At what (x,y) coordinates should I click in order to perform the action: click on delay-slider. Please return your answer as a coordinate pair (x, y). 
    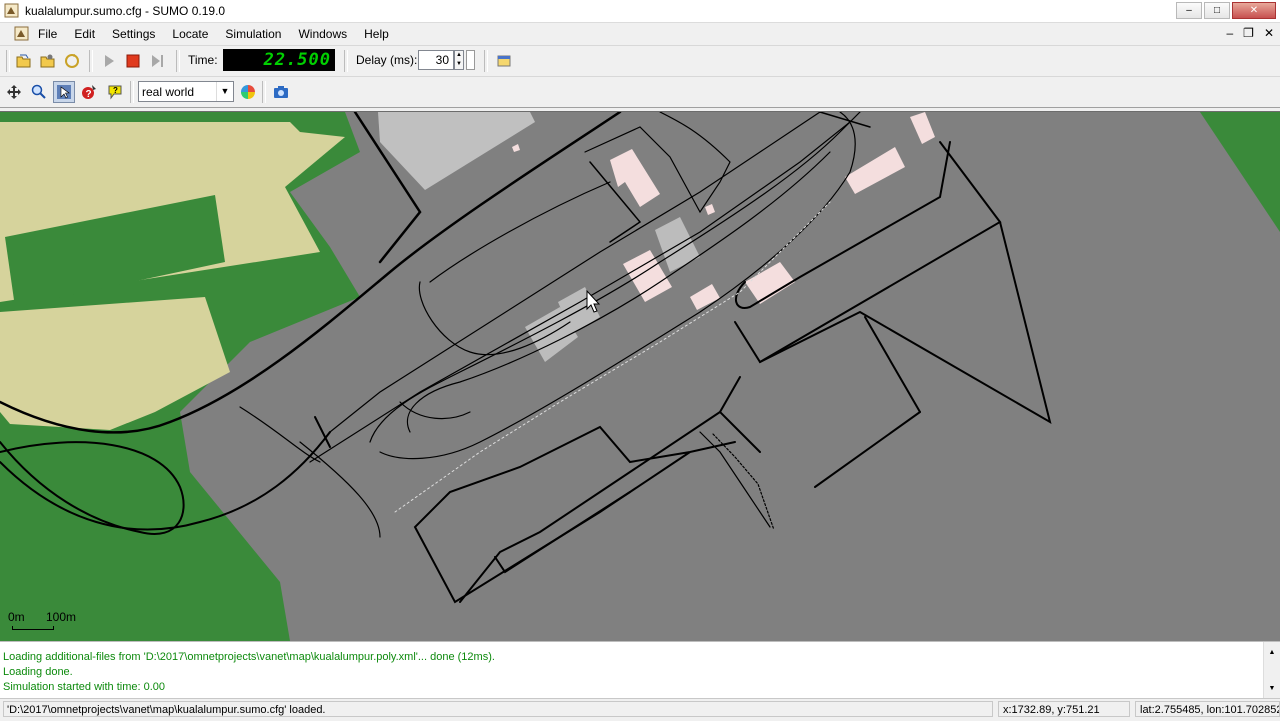
    Looking at the image, I should click on (470, 60).